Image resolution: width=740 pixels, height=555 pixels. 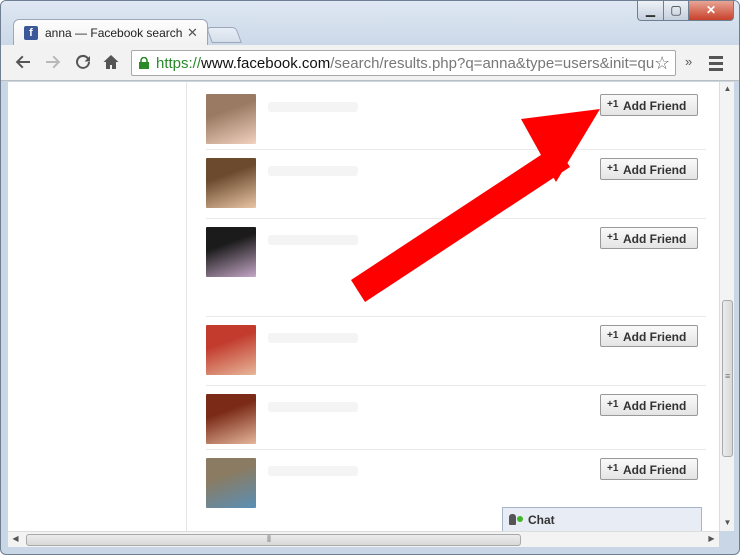 What do you see at coordinates (717, 63) in the screenshot?
I see `menu-icon` at bounding box center [717, 63].